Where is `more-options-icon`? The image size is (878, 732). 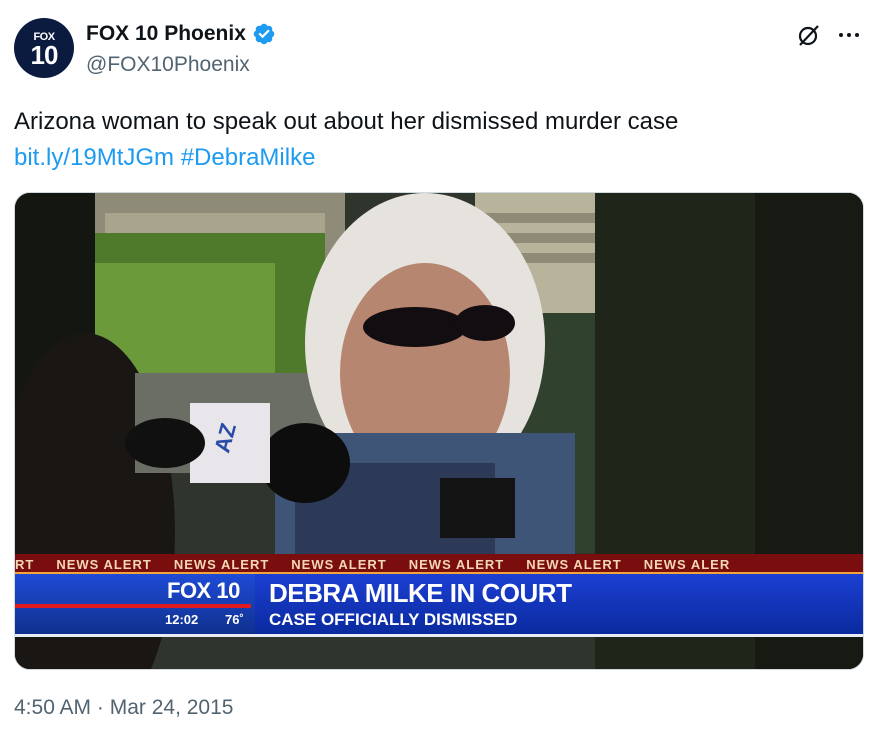
more-options-icon is located at coordinates (849, 35).